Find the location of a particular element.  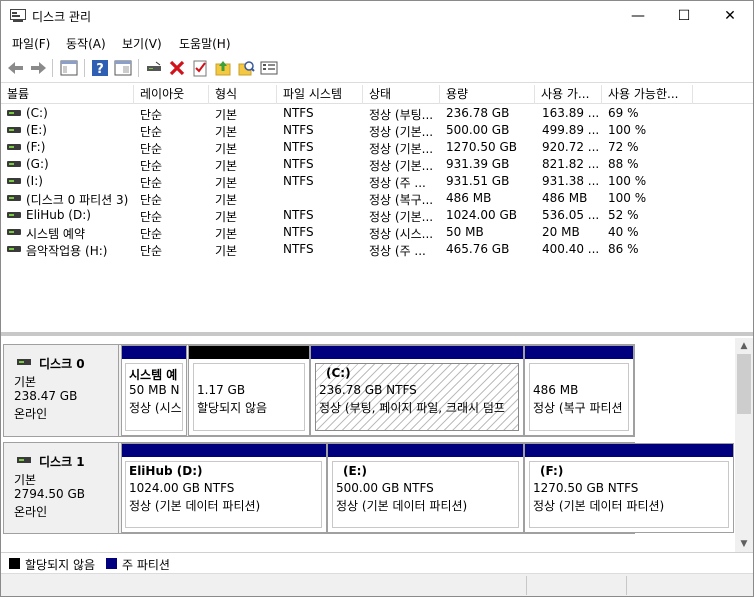

pane-splitter is located at coordinates (377, 334).